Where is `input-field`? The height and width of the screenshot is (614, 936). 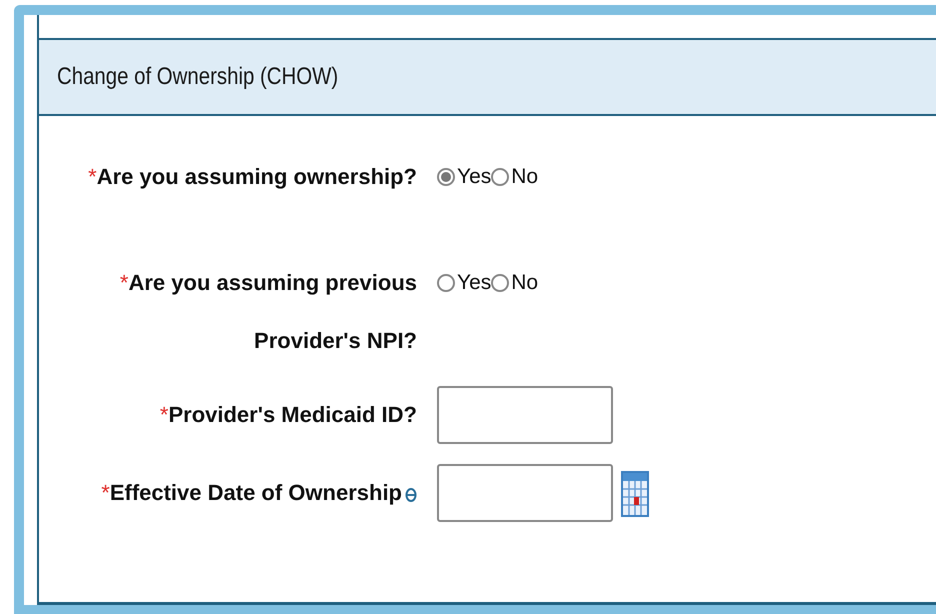 input-field is located at coordinates (525, 415).